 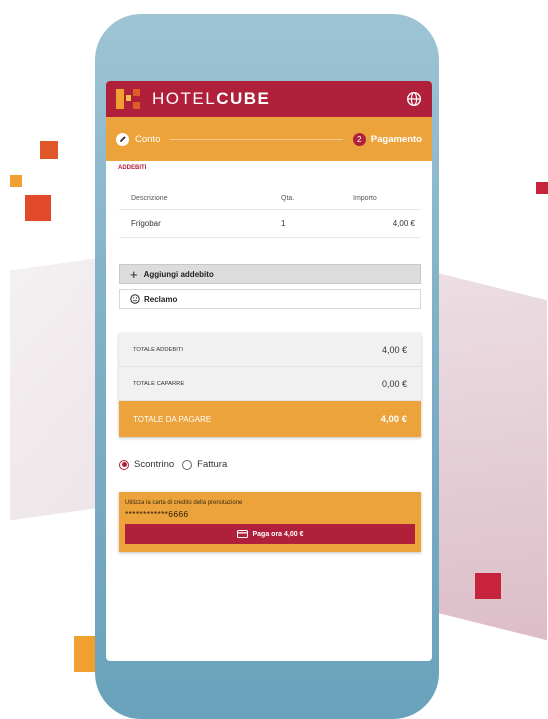 What do you see at coordinates (135, 299) in the screenshot?
I see `smiley-icon` at bounding box center [135, 299].